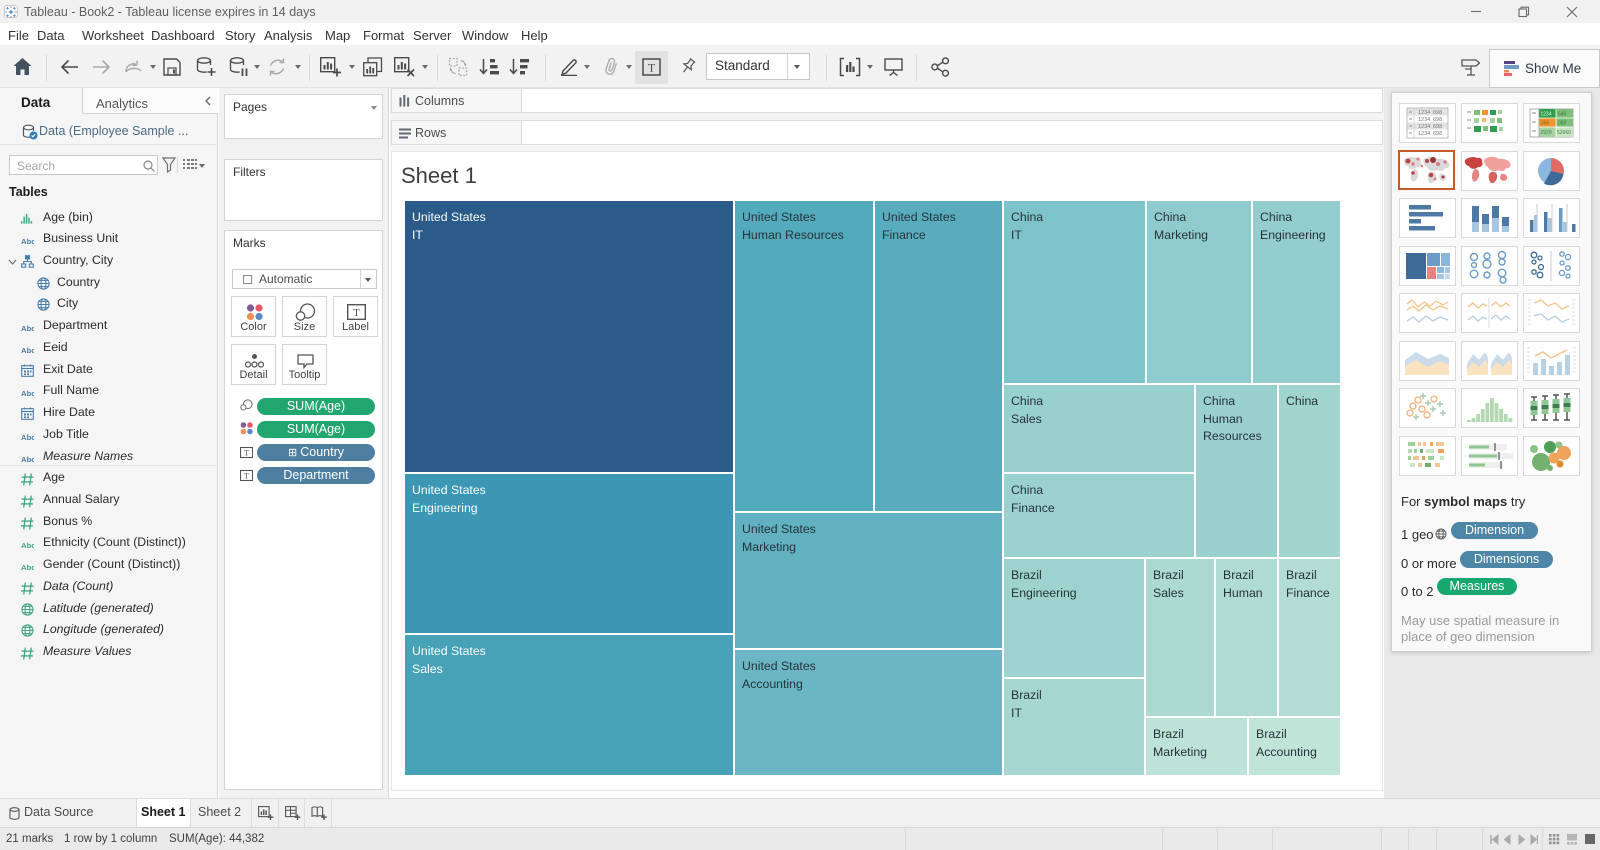  What do you see at coordinates (1562, 124) in the screenshot?
I see `svg-text: 088` at bounding box center [1562, 124].